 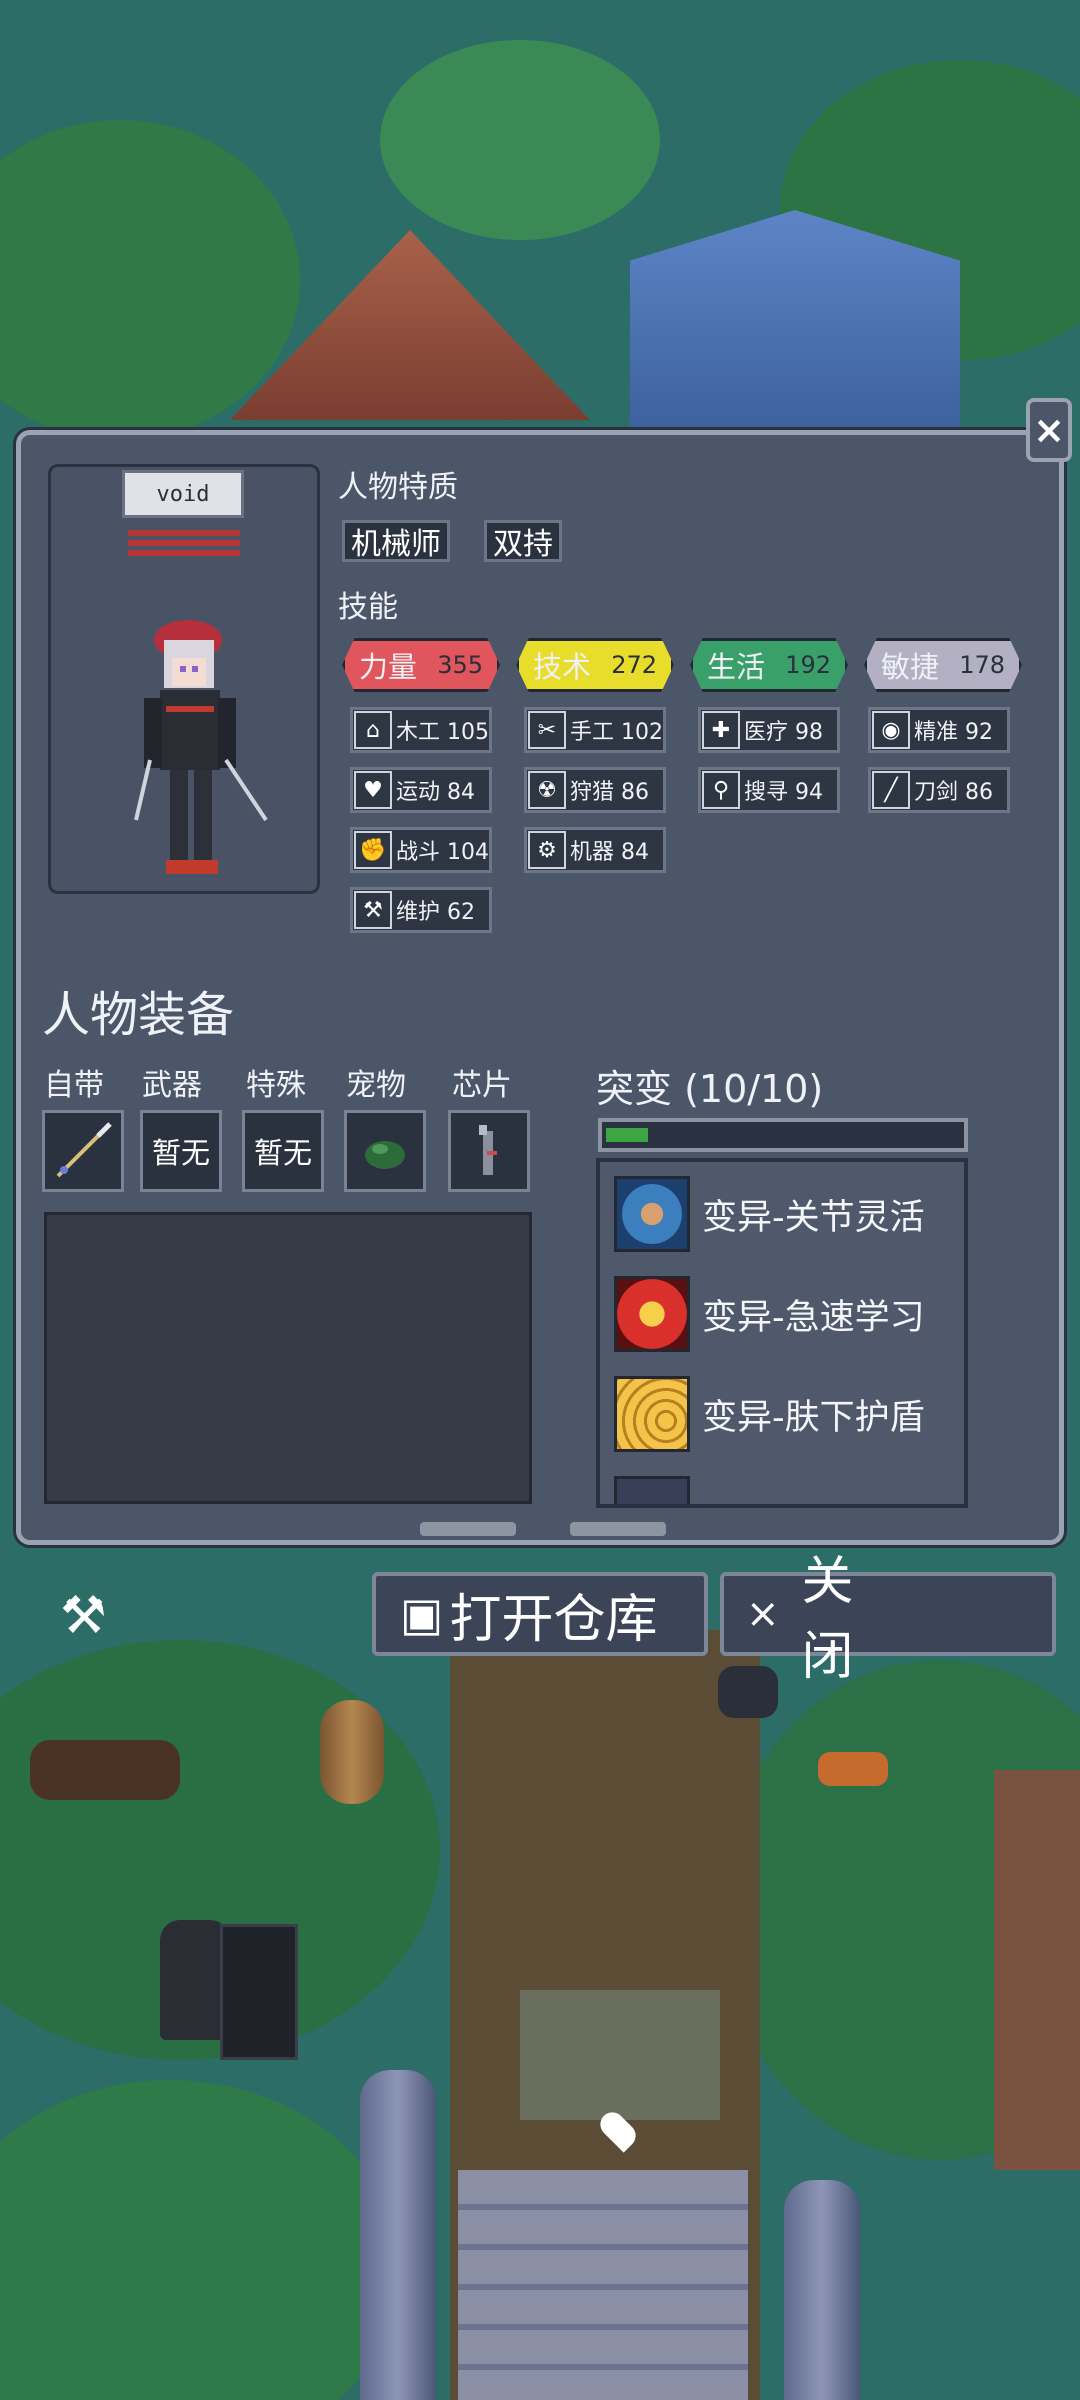 What do you see at coordinates (181, 1151) in the screenshot?
I see `slot-weapon: 暂无` at bounding box center [181, 1151].